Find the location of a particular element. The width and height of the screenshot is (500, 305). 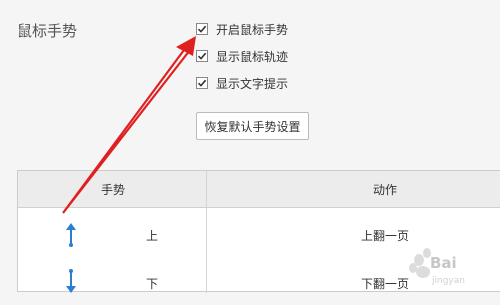

gesture-direction: 上 is located at coordinates (152, 236).